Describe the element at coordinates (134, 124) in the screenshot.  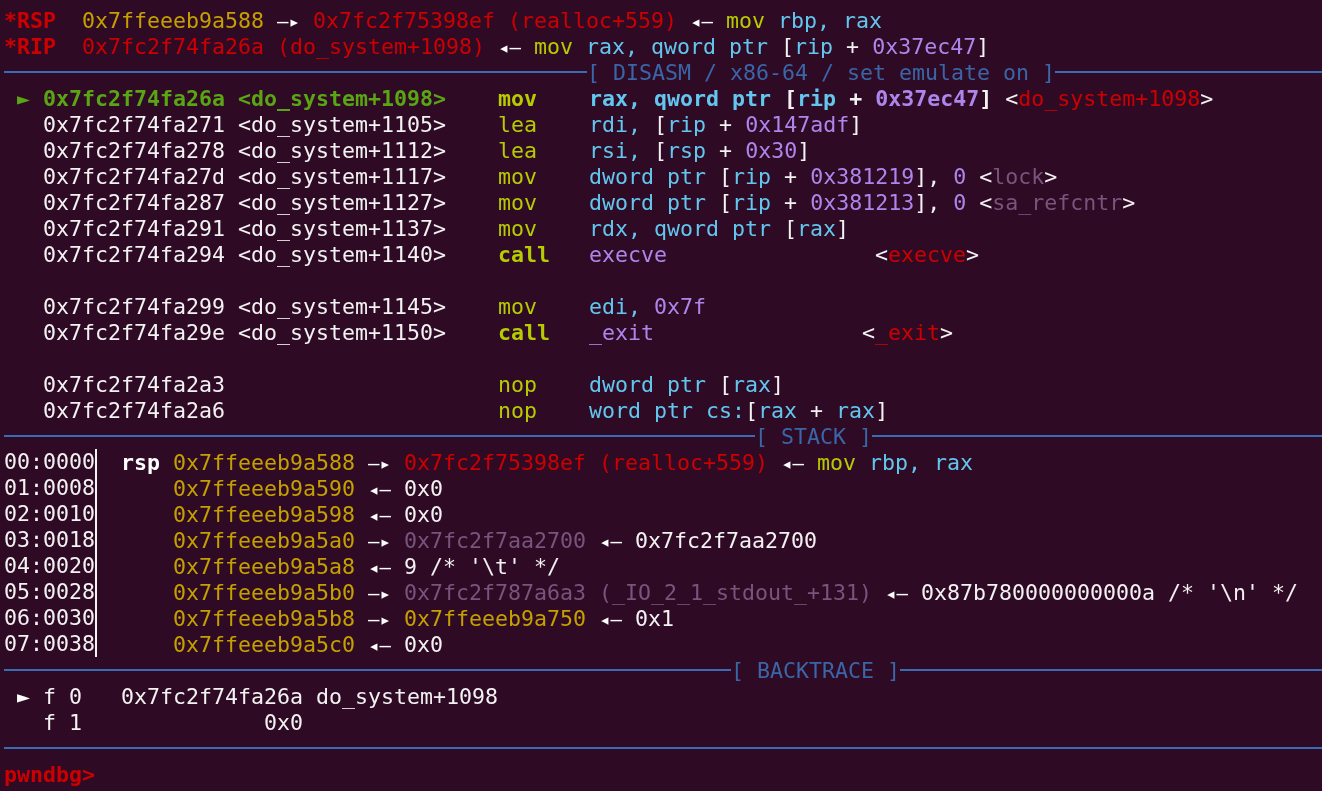
I see `instruction-address: 0x7fc2f74fa271` at that location.